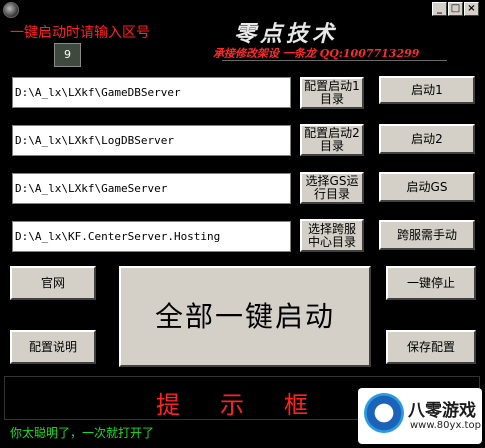 The height and width of the screenshot is (448, 485). Describe the element at coordinates (53, 347) in the screenshot. I see `config-help-button: 配置说明` at that location.